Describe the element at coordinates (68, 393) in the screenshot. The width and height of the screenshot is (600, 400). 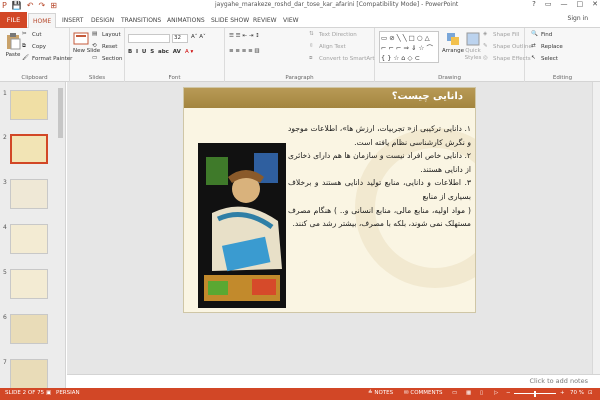
I see `language-indicator: PERSIAN` at that location.